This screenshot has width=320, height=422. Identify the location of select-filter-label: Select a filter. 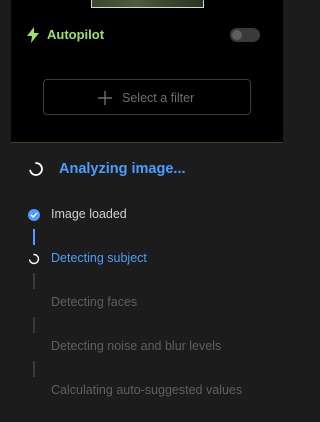
(158, 98).